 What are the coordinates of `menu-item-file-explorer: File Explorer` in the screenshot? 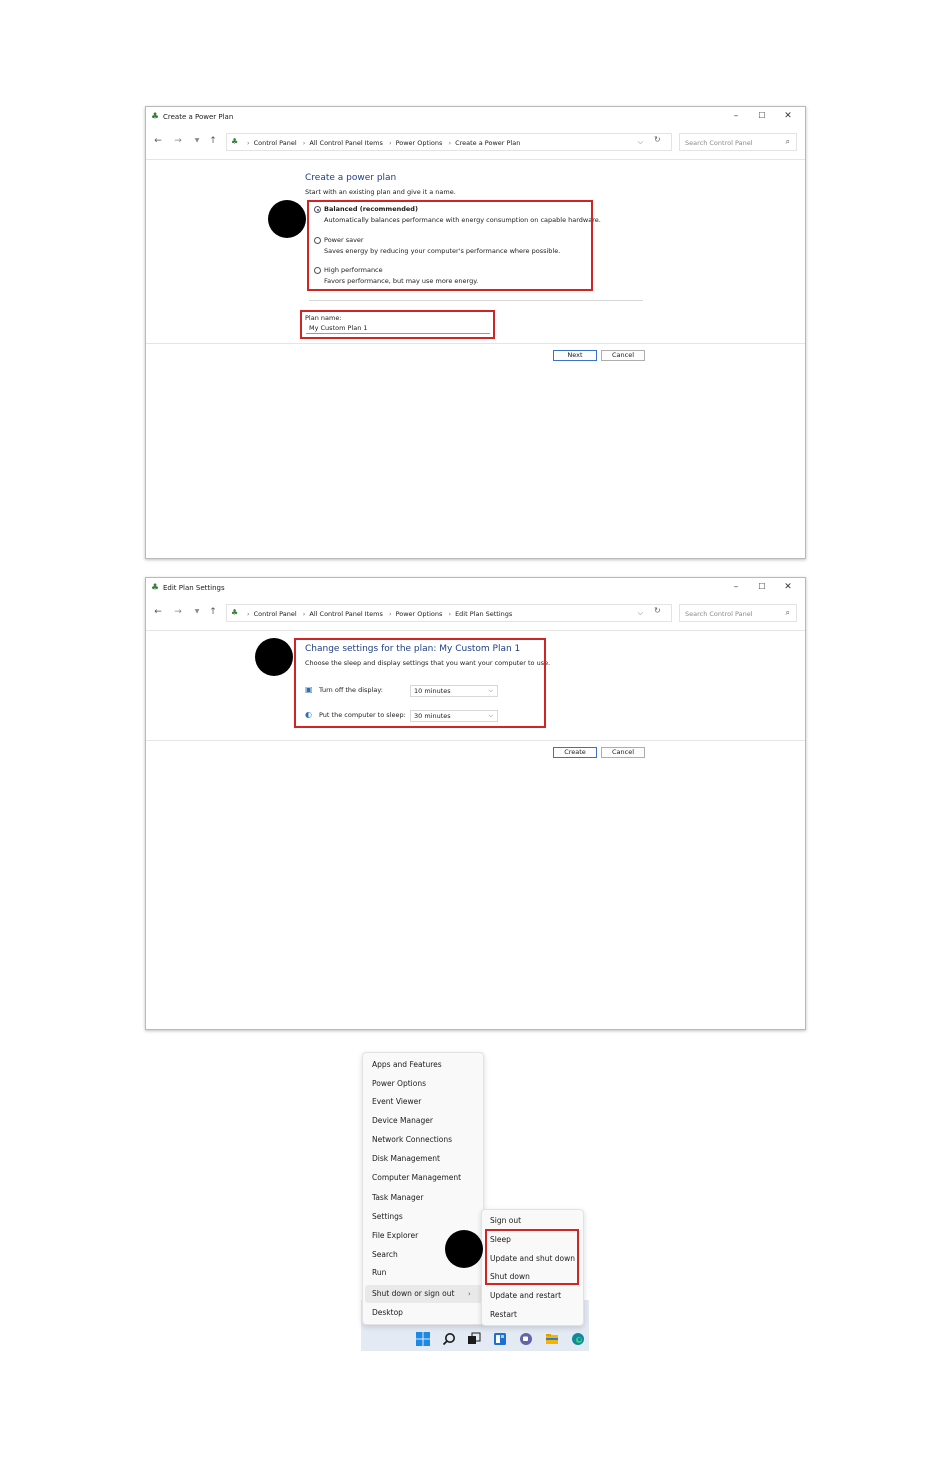 It's located at (395, 1236).